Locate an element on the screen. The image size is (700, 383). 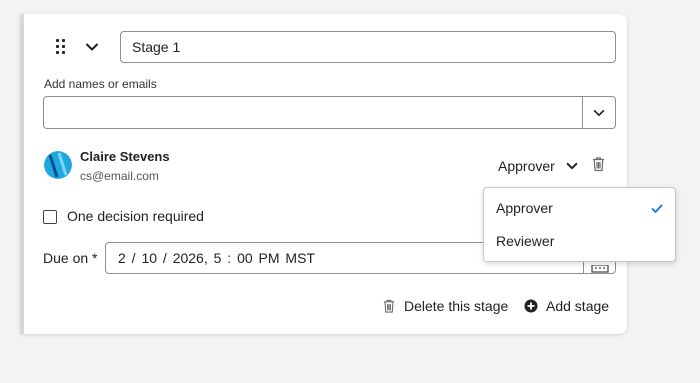
add-stage-label: Add stage is located at coordinates (578, 306).